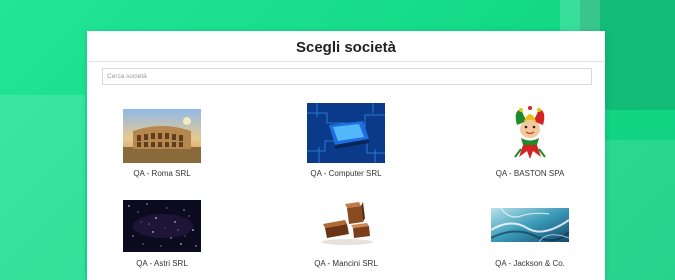 The image size is (675, 280). Describe the element at coordinates (346, 173) in the screenshot. I see `company-name: QA - Computer SRL` at that location.